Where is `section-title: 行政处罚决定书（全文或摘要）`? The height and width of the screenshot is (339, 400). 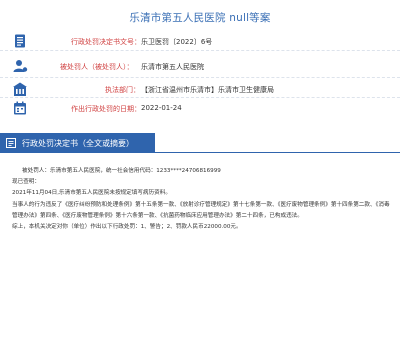 section-title: 行政处罚决定书（全文或摘要） is located at coordinates (78, 143).